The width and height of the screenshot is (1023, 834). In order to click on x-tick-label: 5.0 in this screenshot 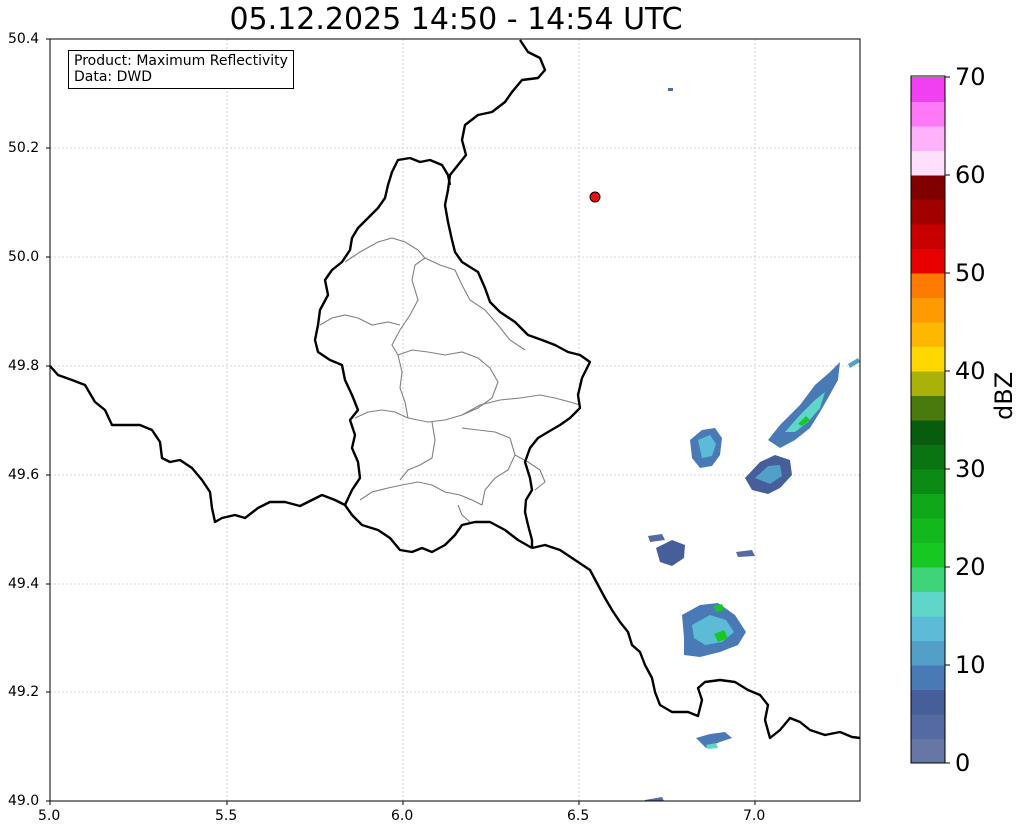, I will do `click(49, 816)`.